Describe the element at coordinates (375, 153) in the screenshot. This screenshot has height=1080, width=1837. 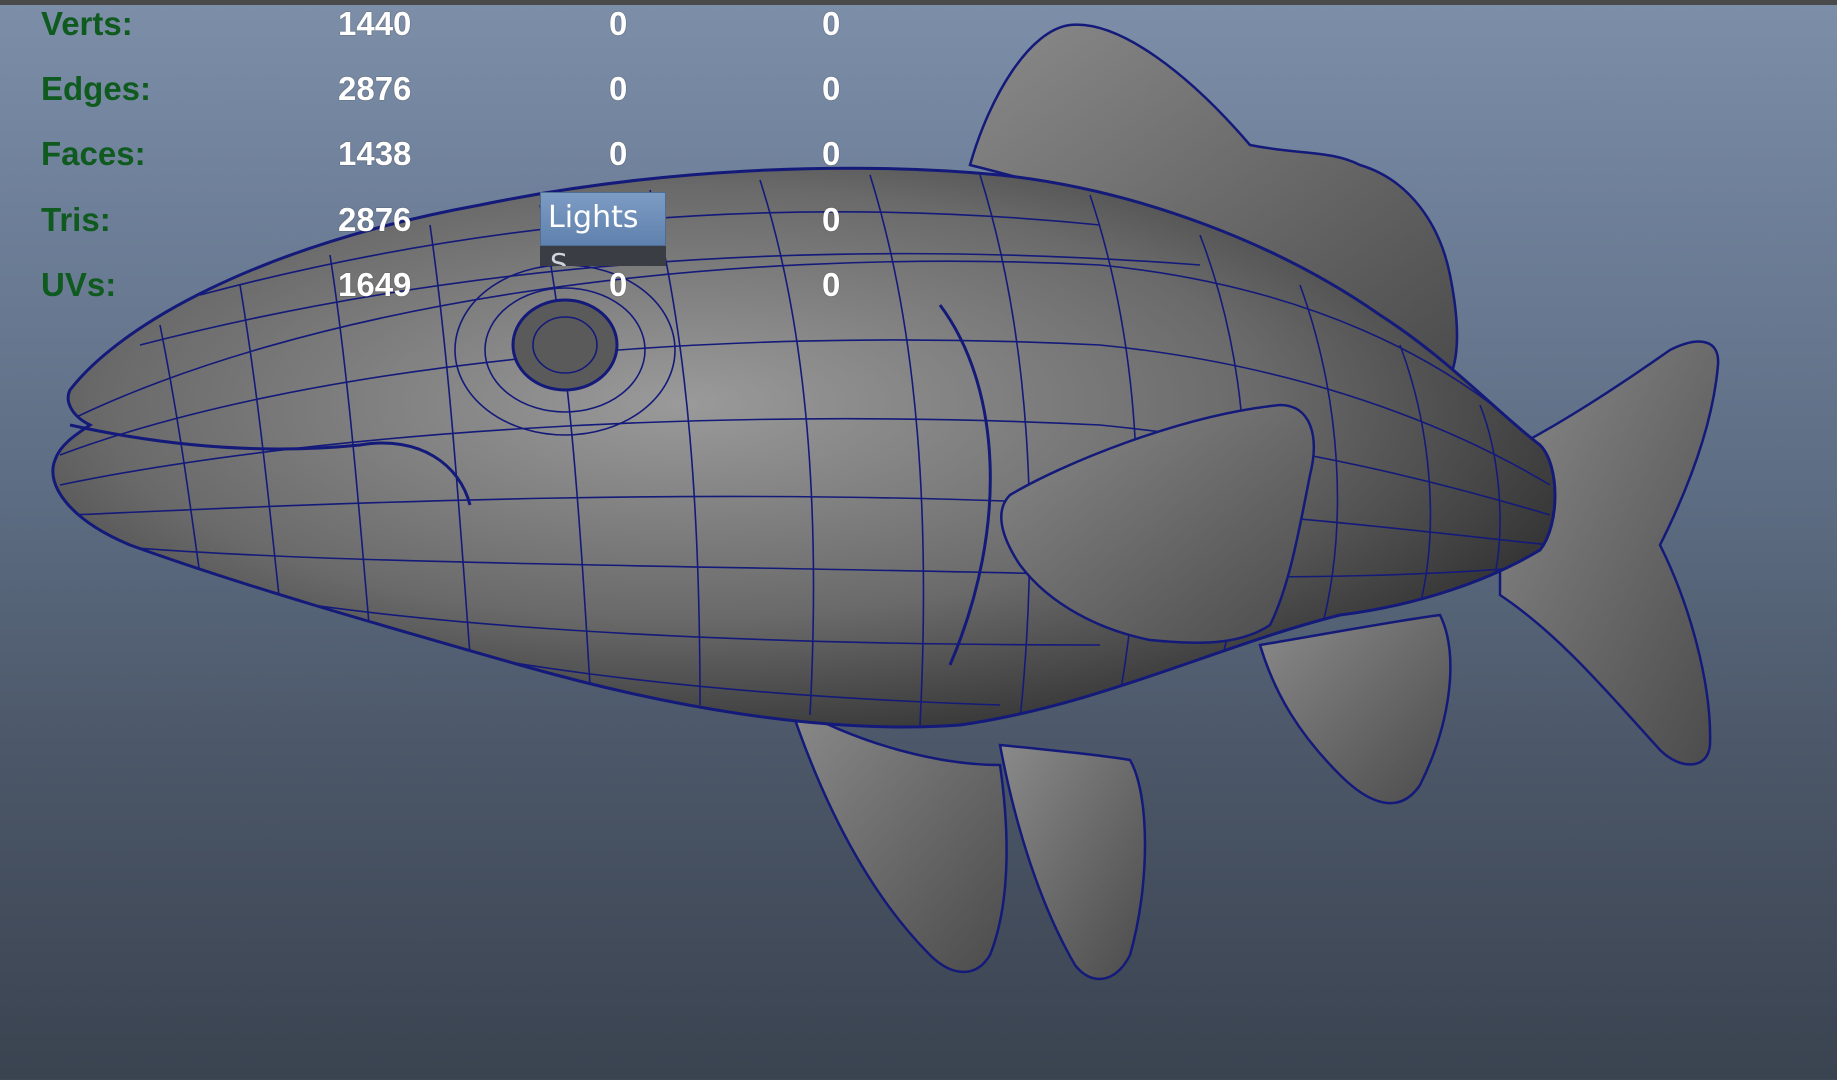
I see `hud-value-1: 1438` at that location.